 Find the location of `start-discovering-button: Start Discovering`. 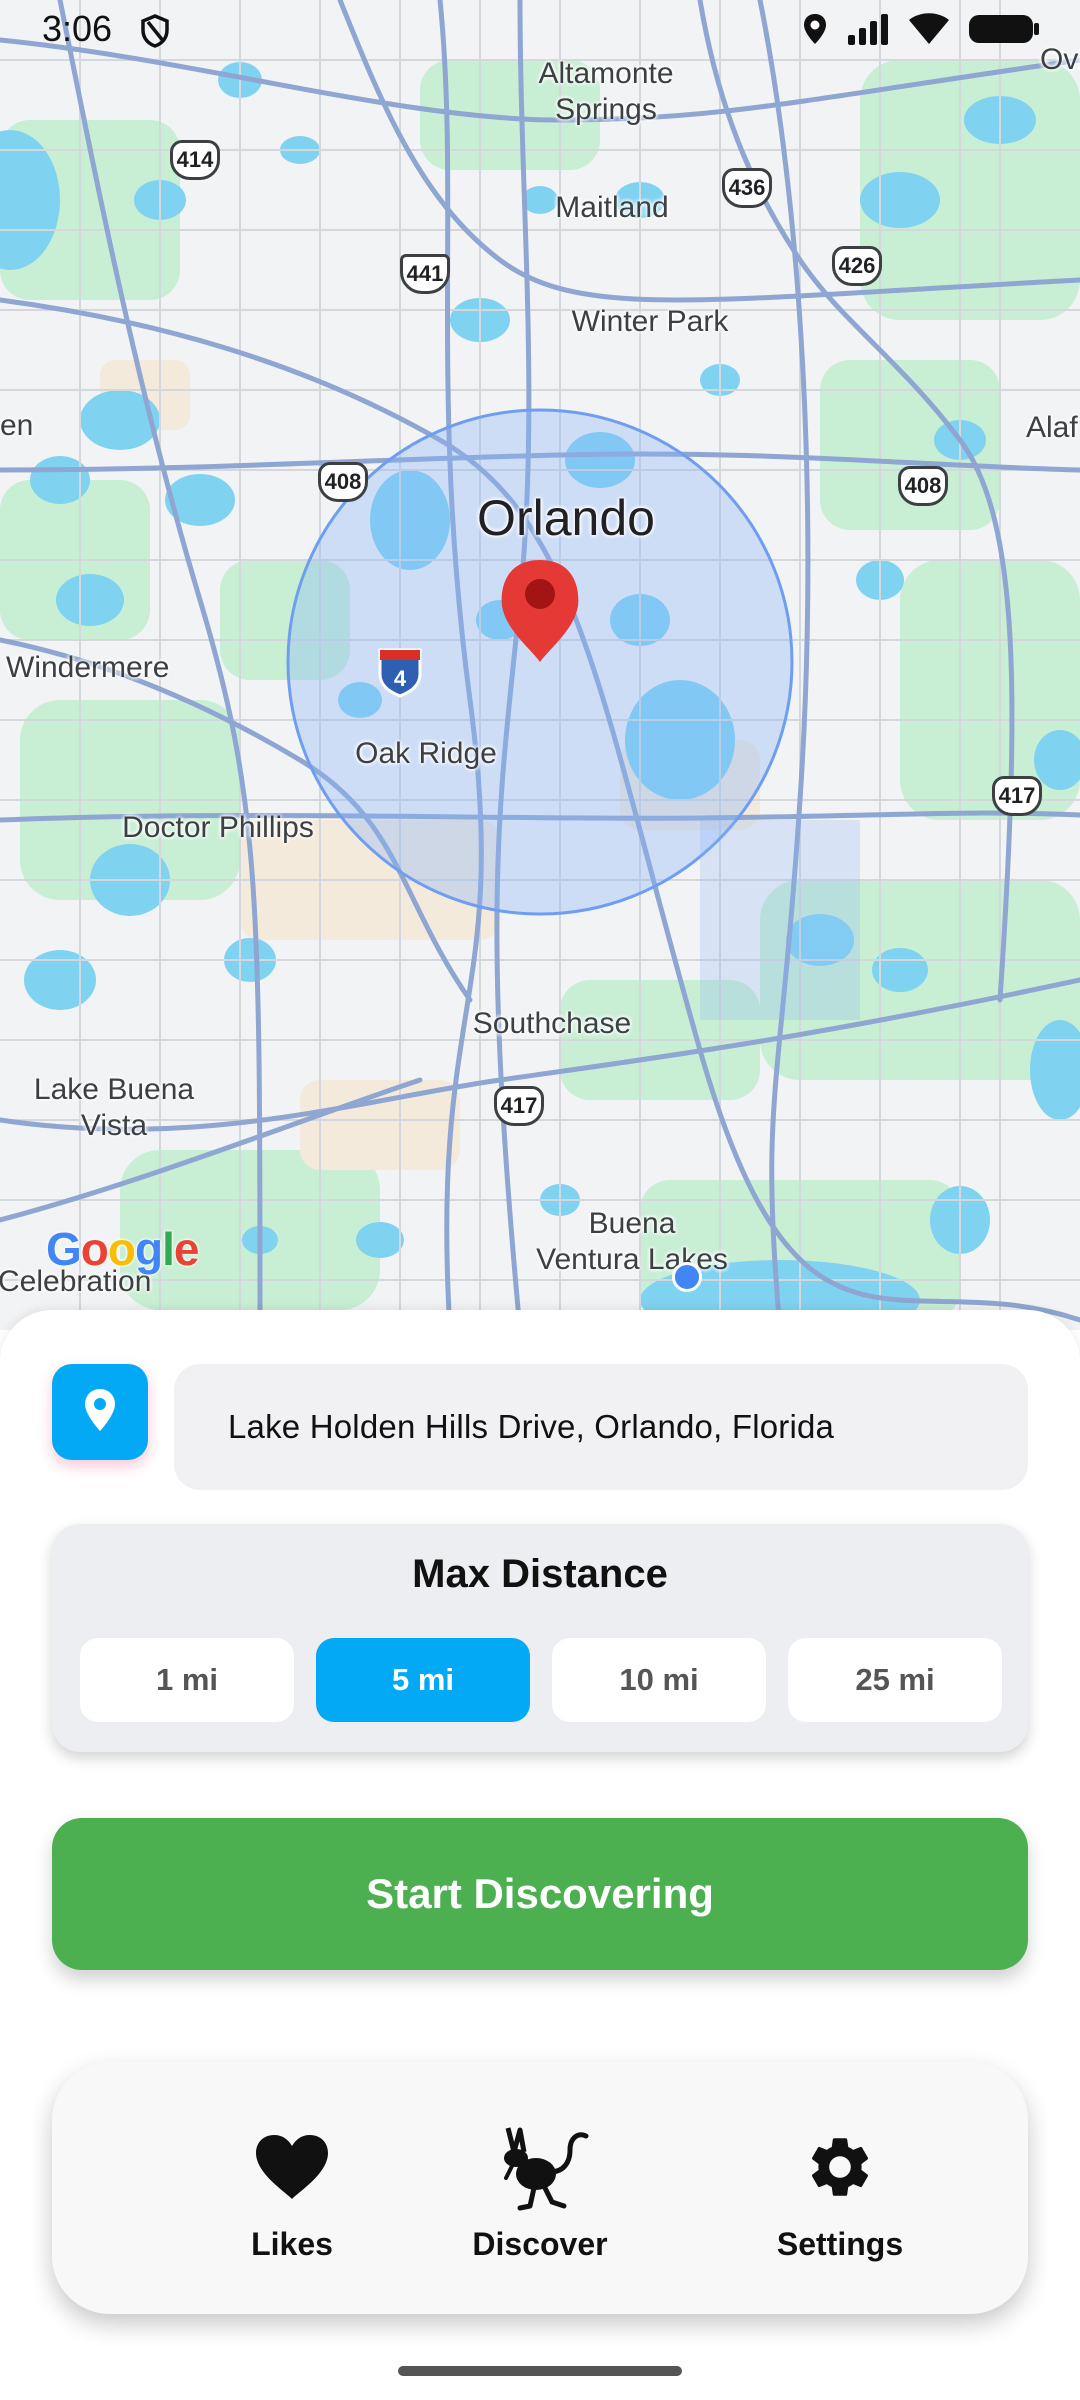

start-discovering-button: Start Discovering is located at coordinates (540, 1894).